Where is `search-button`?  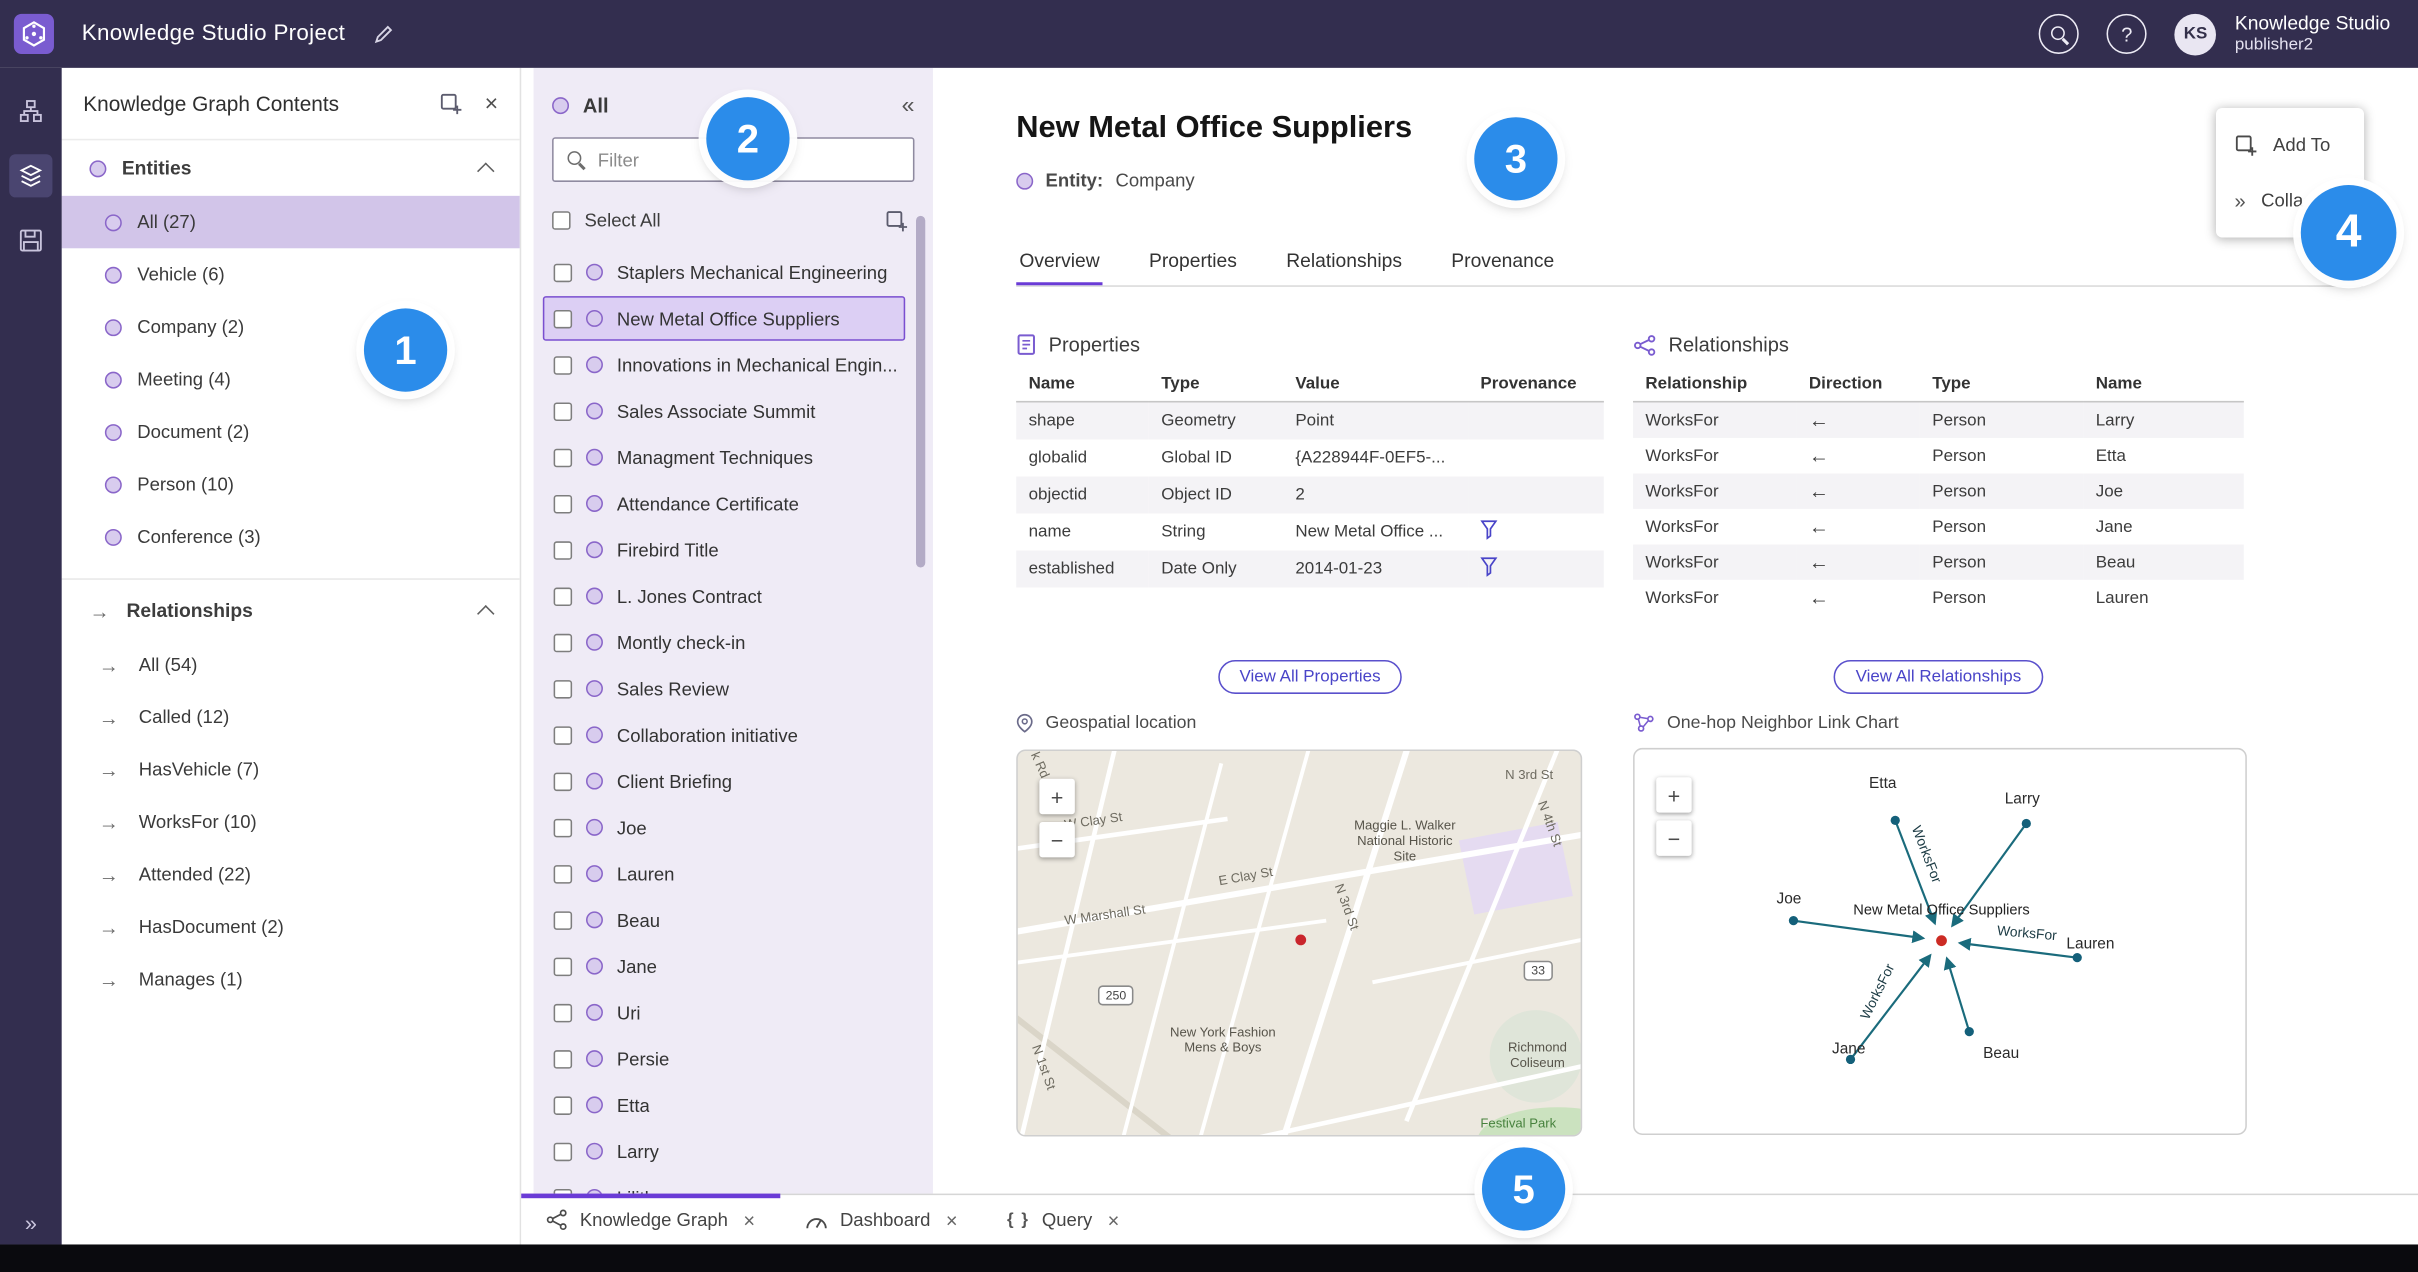
search-button is located at coordinates (2059, 33).